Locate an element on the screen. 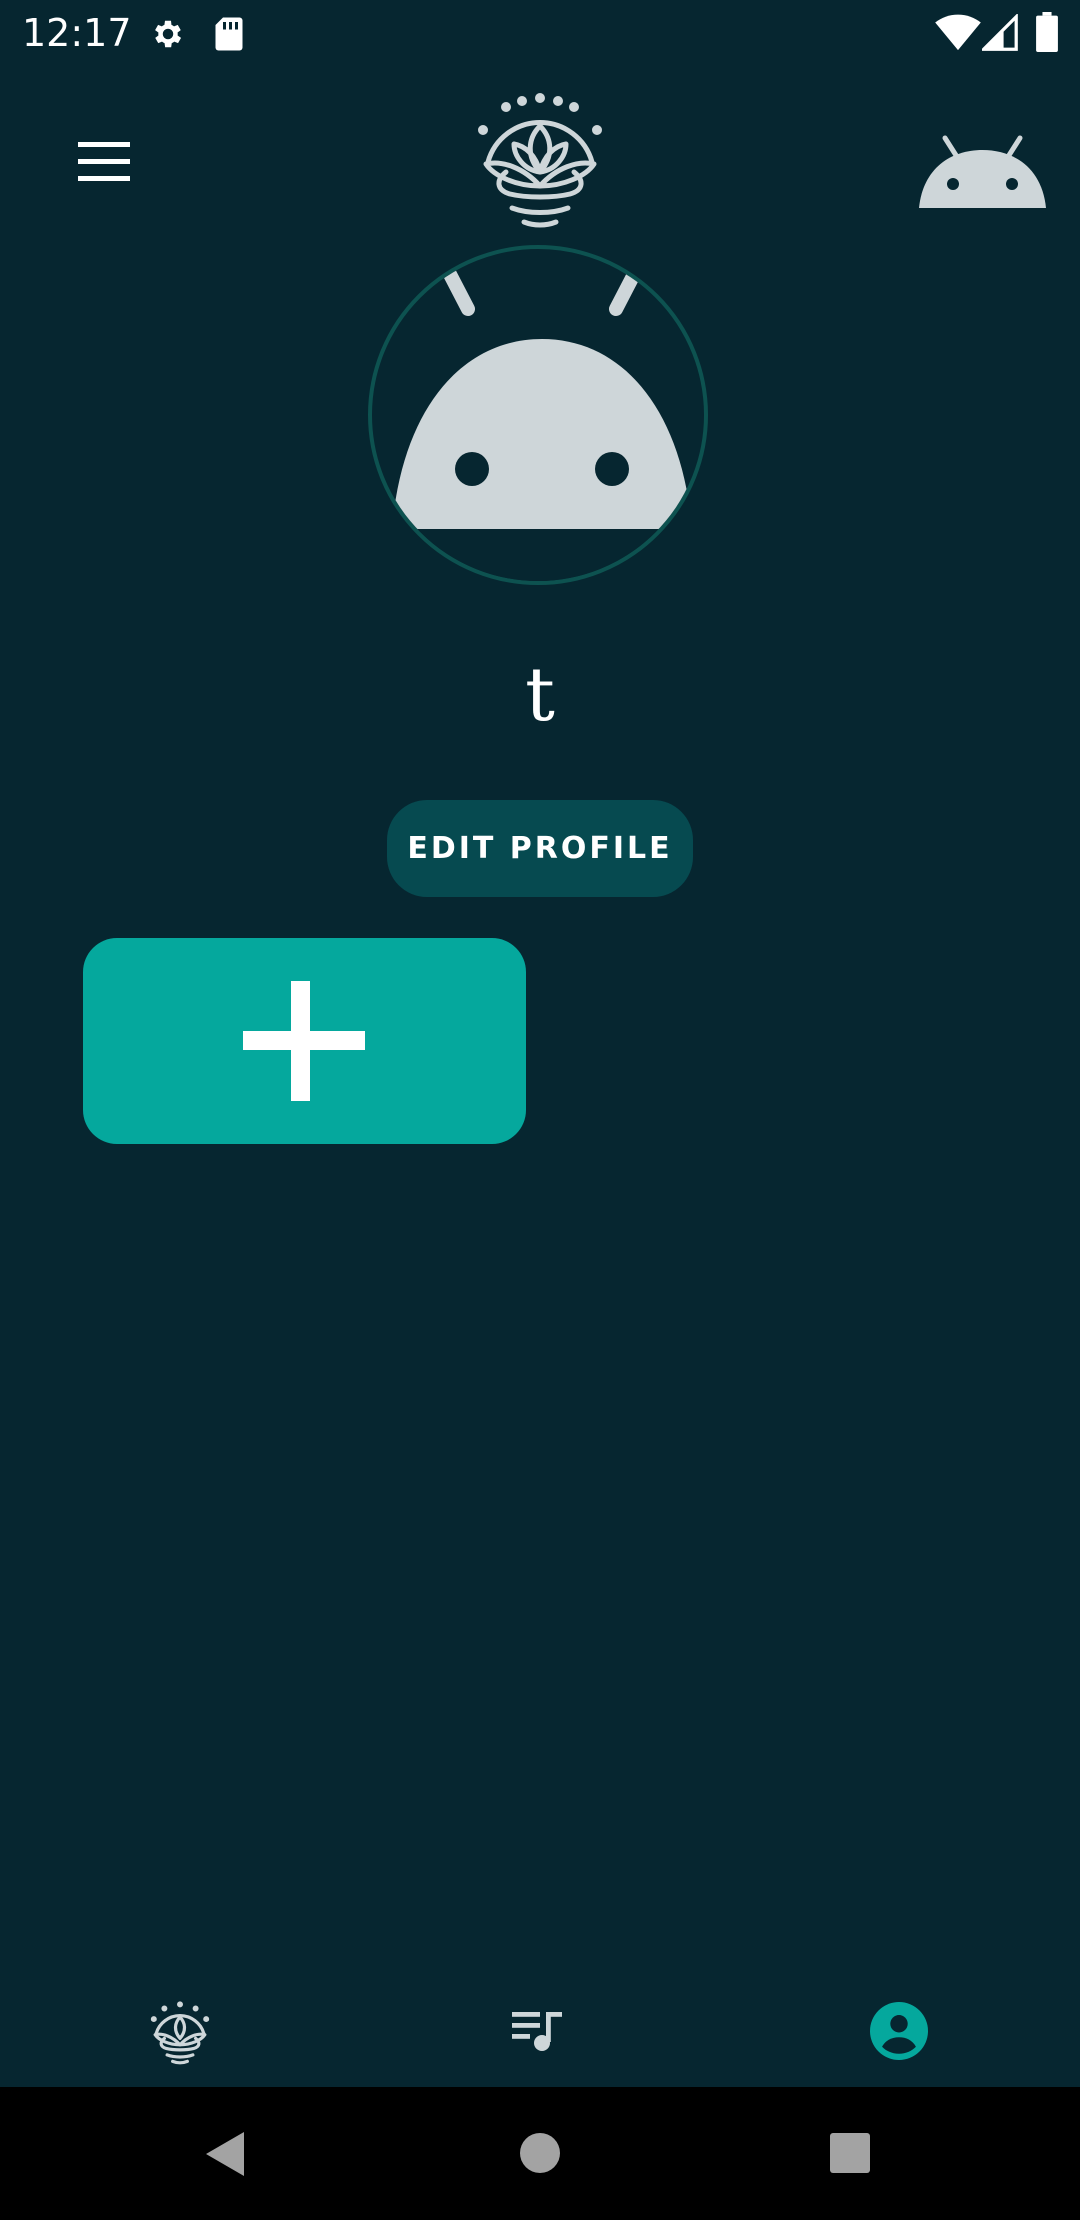 The width and height of the screenshot is (1080, 2220). account-circle-icon is located at coordinates (899, 2031).